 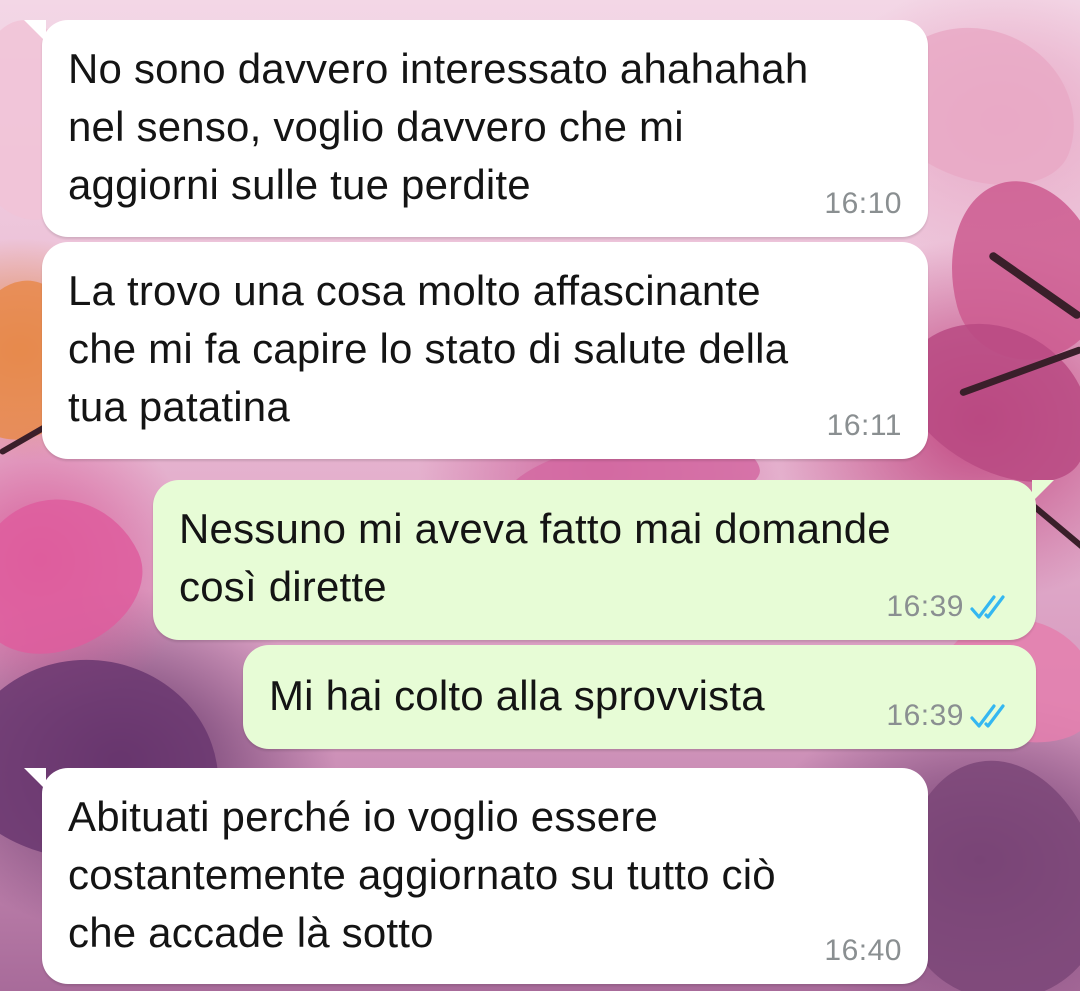 I want to click on message-text: Mi hai colto alla sprovvista, so click(x=517, y=695).